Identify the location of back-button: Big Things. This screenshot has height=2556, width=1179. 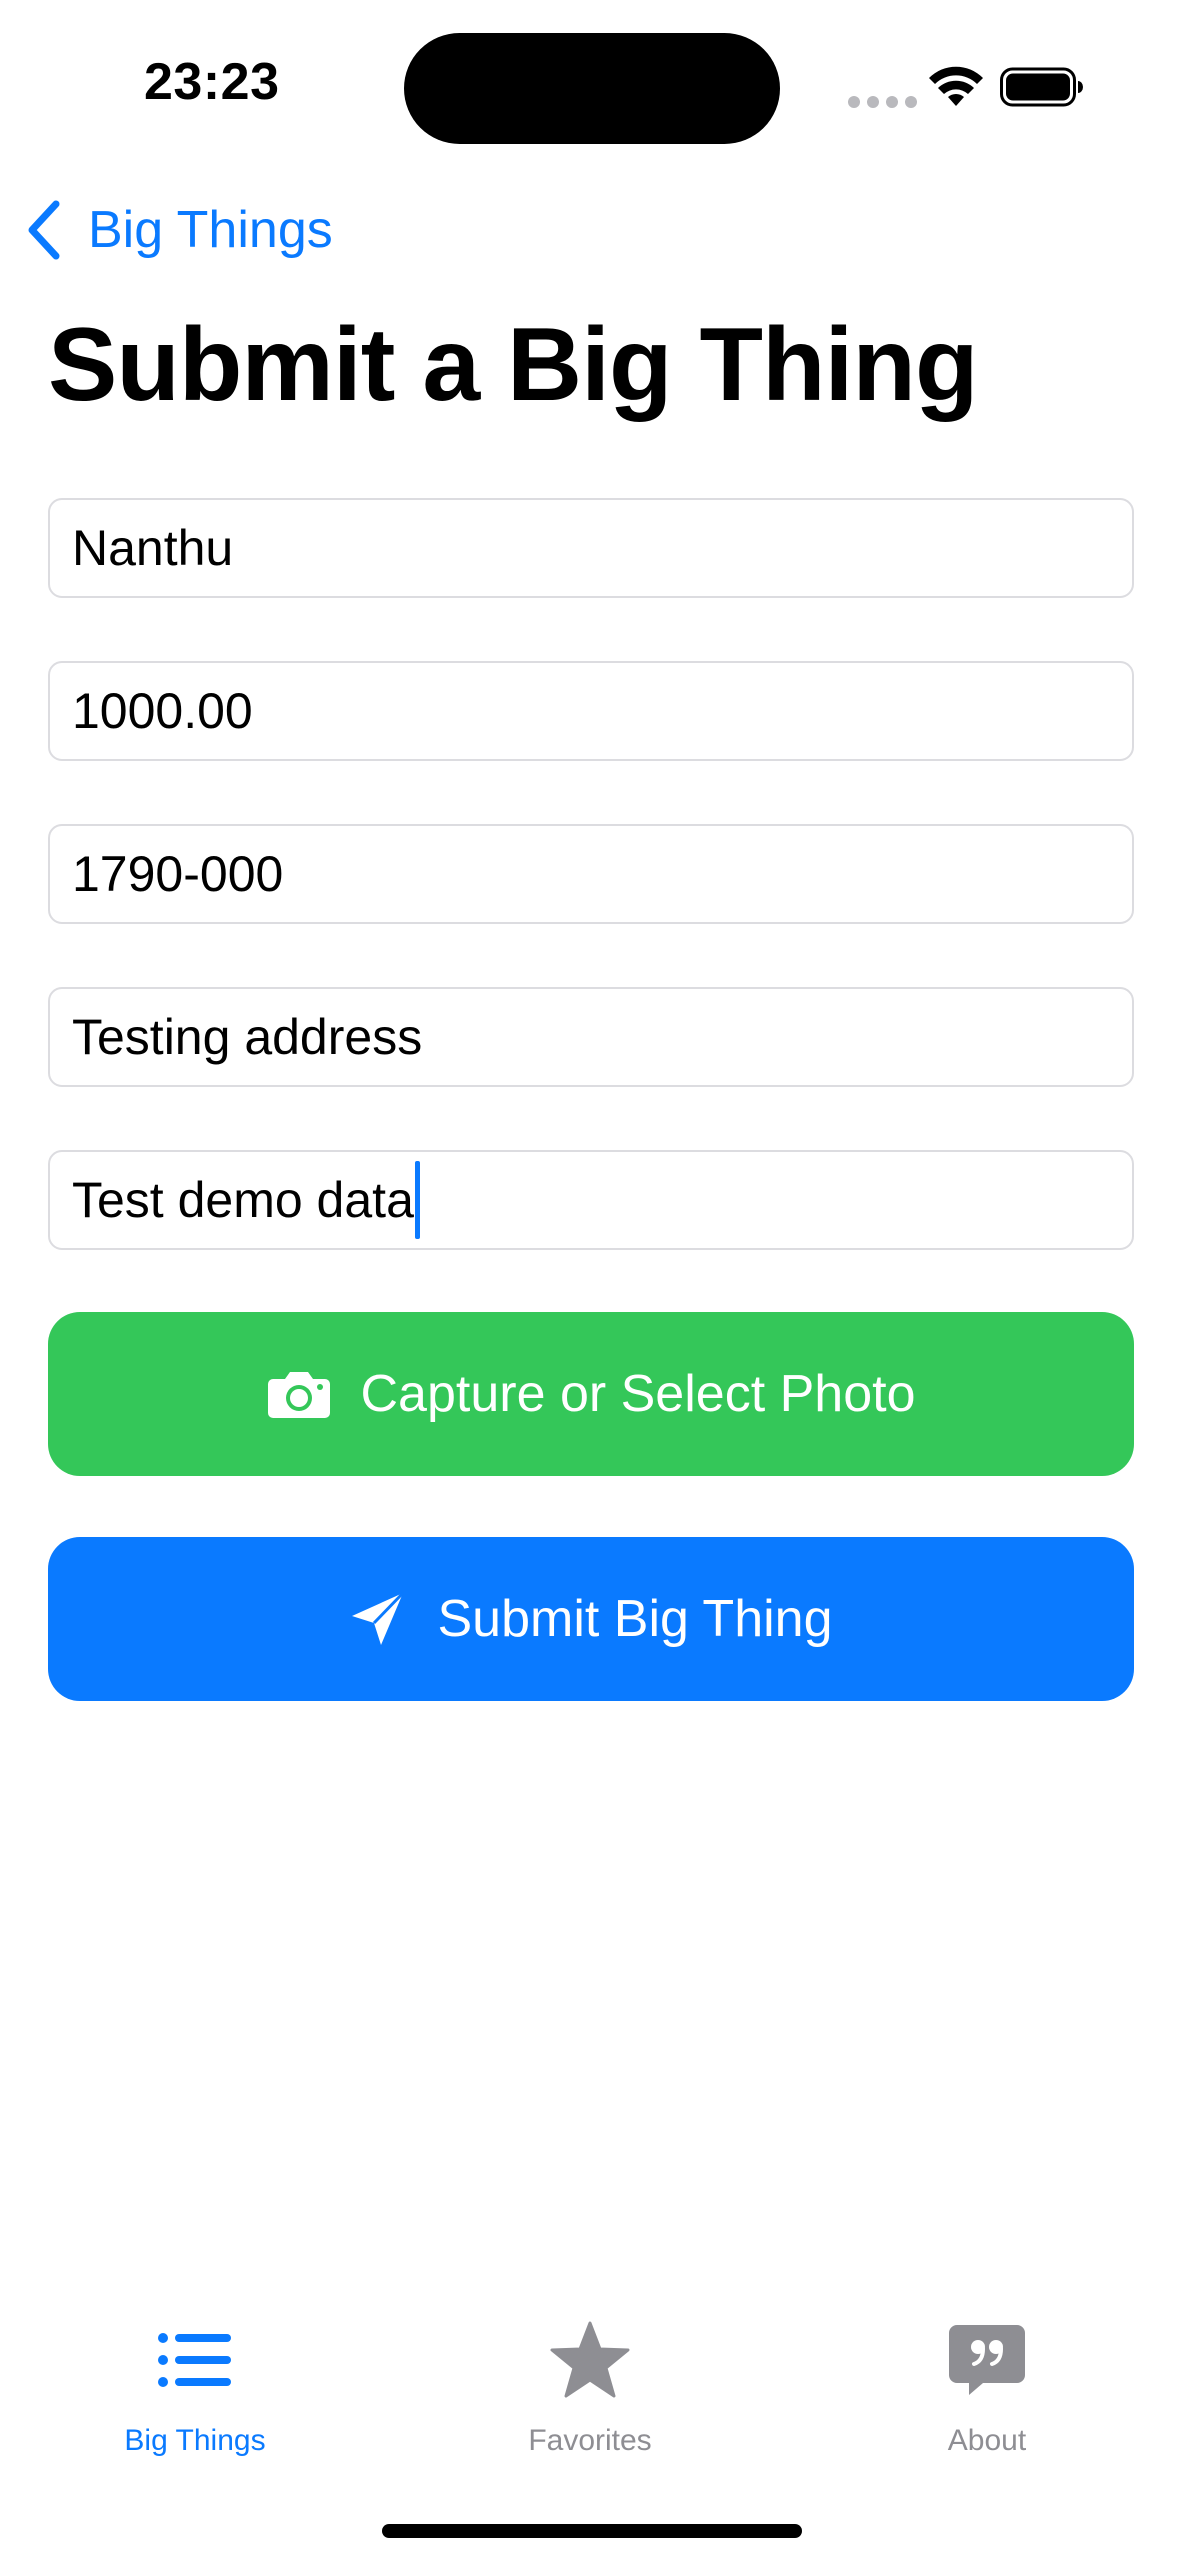
(178, 230).